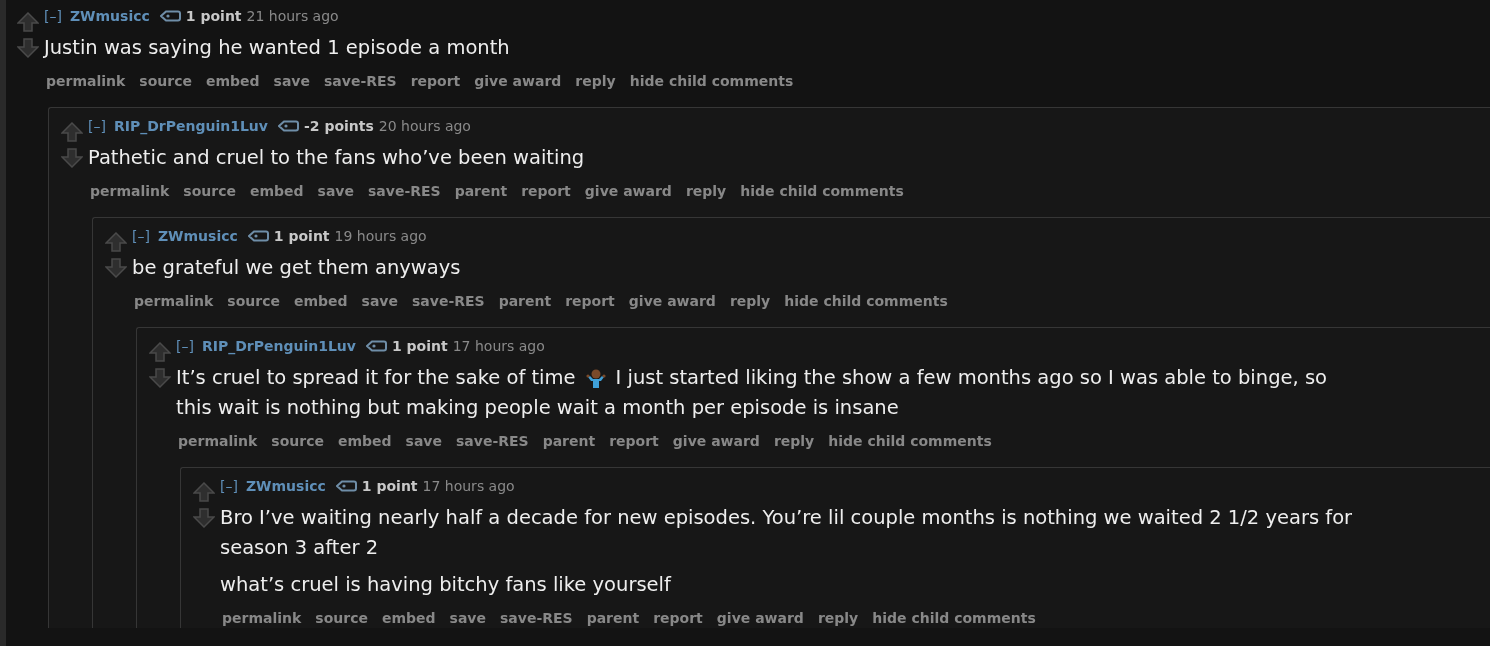 The height and width of the screenshot is (646, 1490). I want to click on comment-text: Pathetic and cruel to the fans who’ve been waiting, so click(336, 158).